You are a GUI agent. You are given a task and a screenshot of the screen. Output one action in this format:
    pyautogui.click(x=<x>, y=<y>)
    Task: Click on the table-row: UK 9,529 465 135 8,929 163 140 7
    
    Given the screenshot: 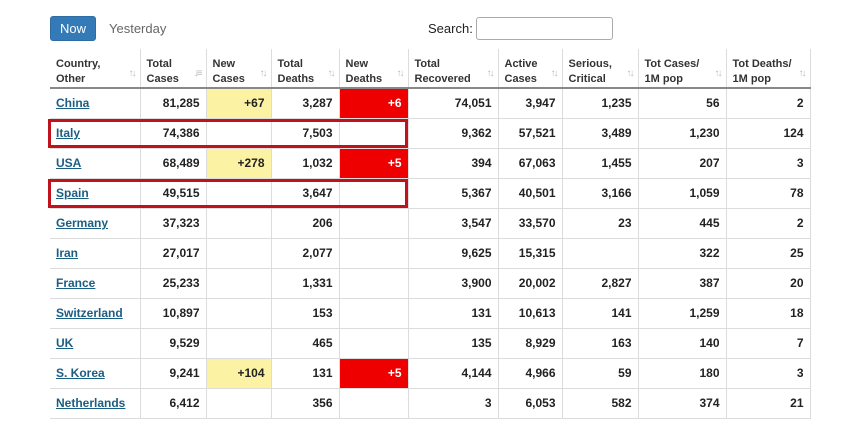 What is the action you would take?
    pyautogui.click(x=430, y=343)
    